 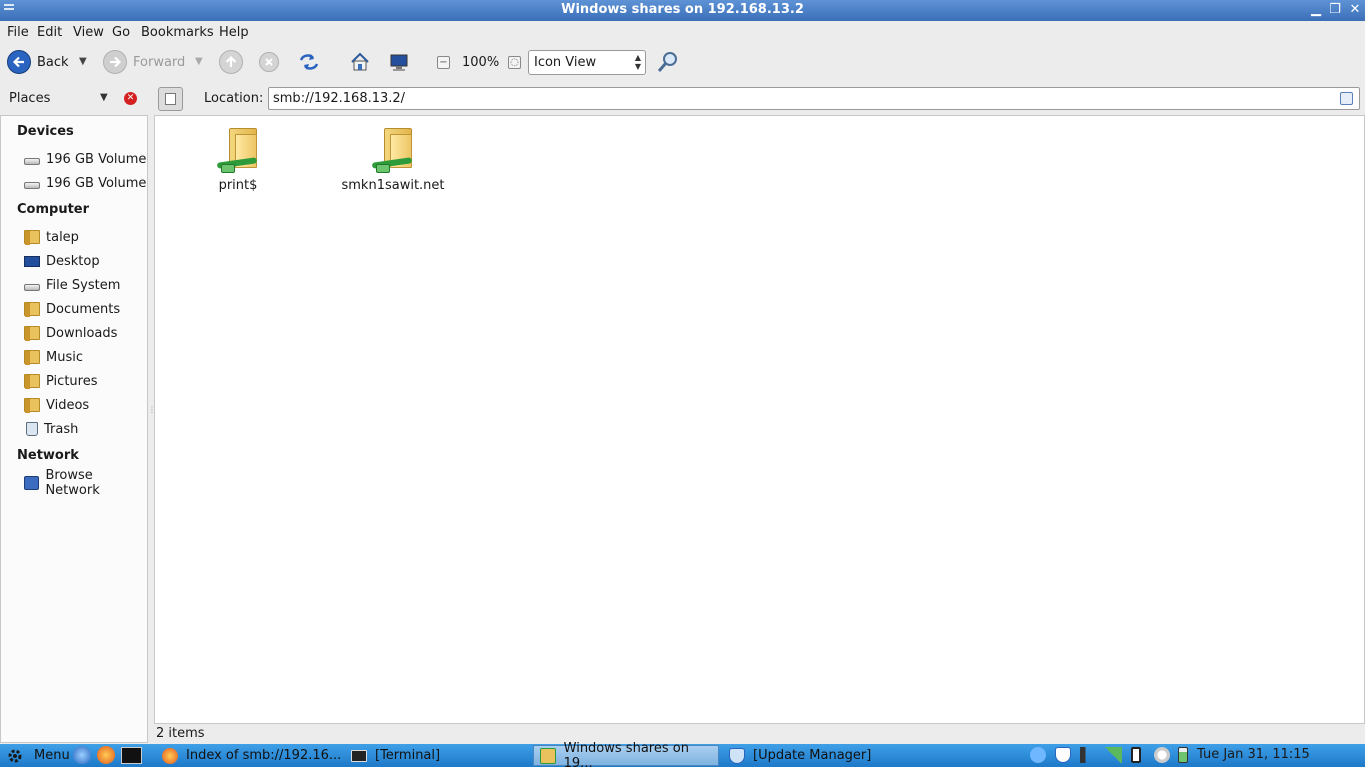 What do you see at coordinates (32, 357) in the screenshot?
I see `music-folder-icon` at bounding box center [32, 357].